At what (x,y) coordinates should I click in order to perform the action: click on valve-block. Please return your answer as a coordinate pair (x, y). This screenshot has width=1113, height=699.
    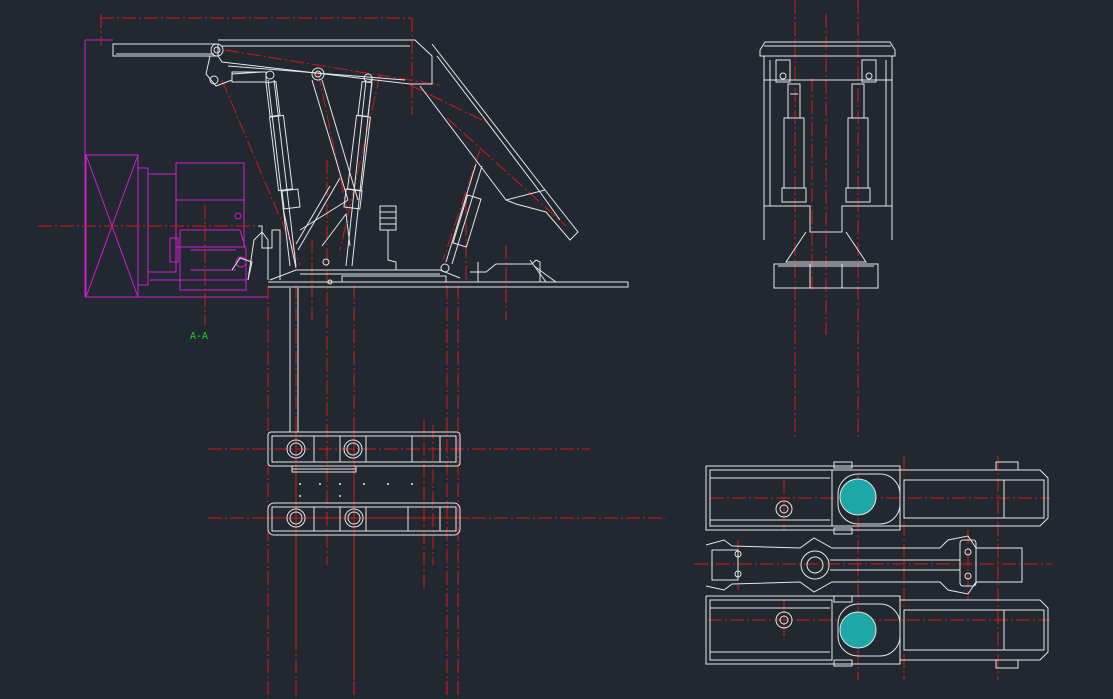
    Looking at the image, I should click on (388, 237).